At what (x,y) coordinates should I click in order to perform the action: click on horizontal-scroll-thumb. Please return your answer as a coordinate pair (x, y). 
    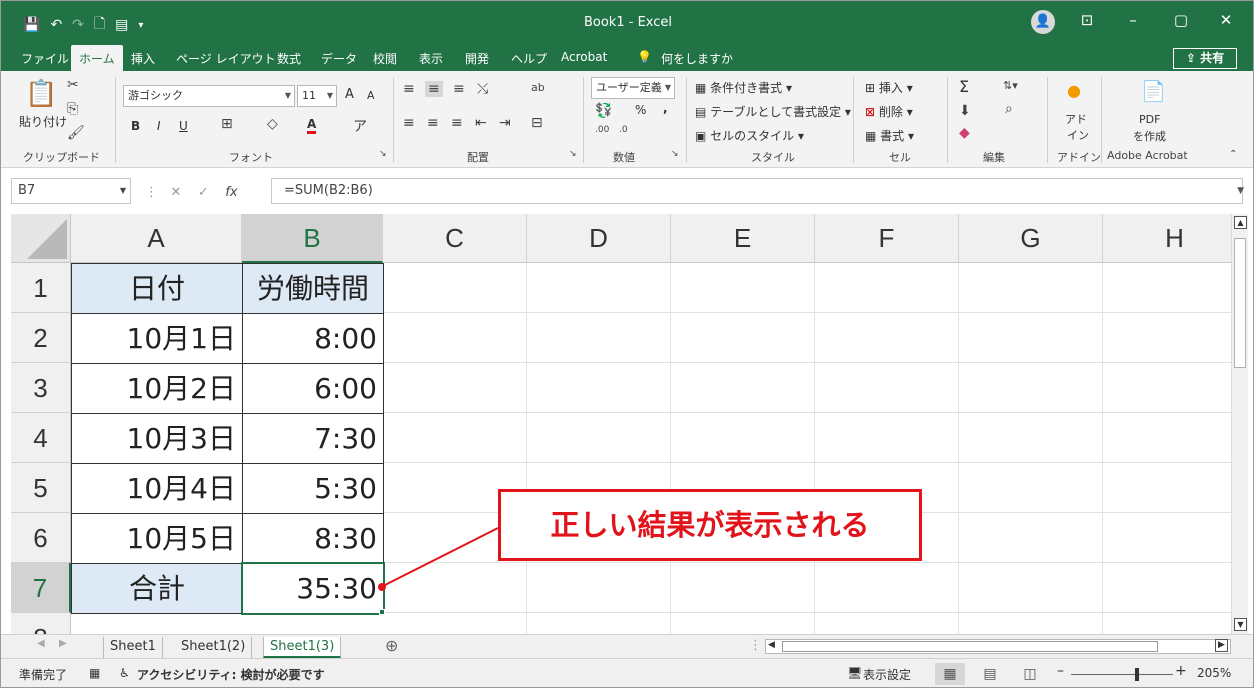
    Looking at the image, I should click on (970, 646).